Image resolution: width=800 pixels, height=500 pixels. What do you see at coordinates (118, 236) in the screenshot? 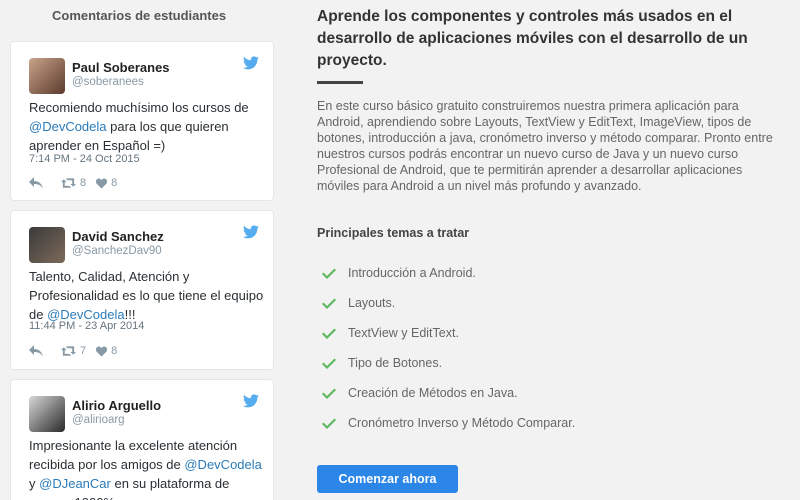
I see `tweet-author-name: David Sanchez` at bounding box center [118, 236].